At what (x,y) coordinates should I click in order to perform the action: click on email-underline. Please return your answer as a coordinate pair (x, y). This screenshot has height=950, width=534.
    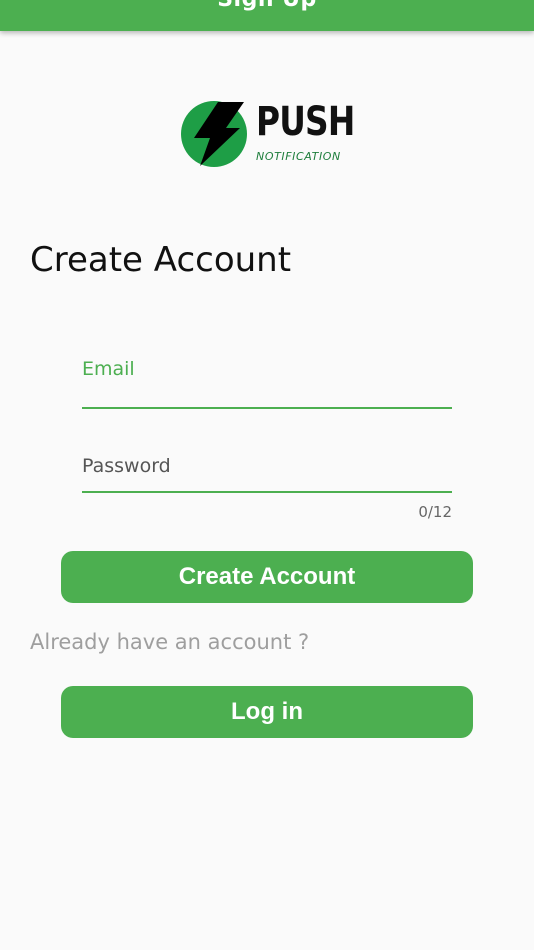
    Looking at the image, I should click on (267, 408).